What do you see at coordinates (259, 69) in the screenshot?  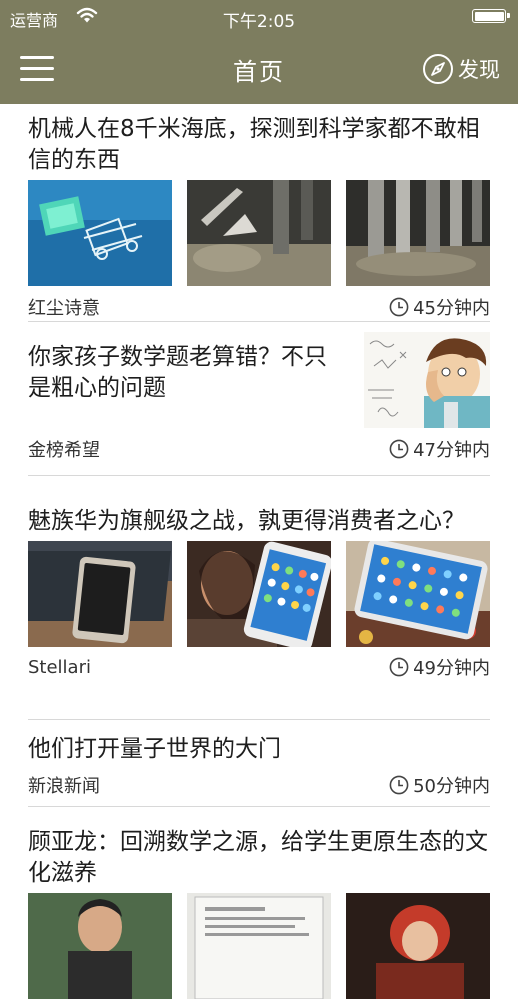 I see `nav-bar: 首页 发现` at bounding box center [259, 69].